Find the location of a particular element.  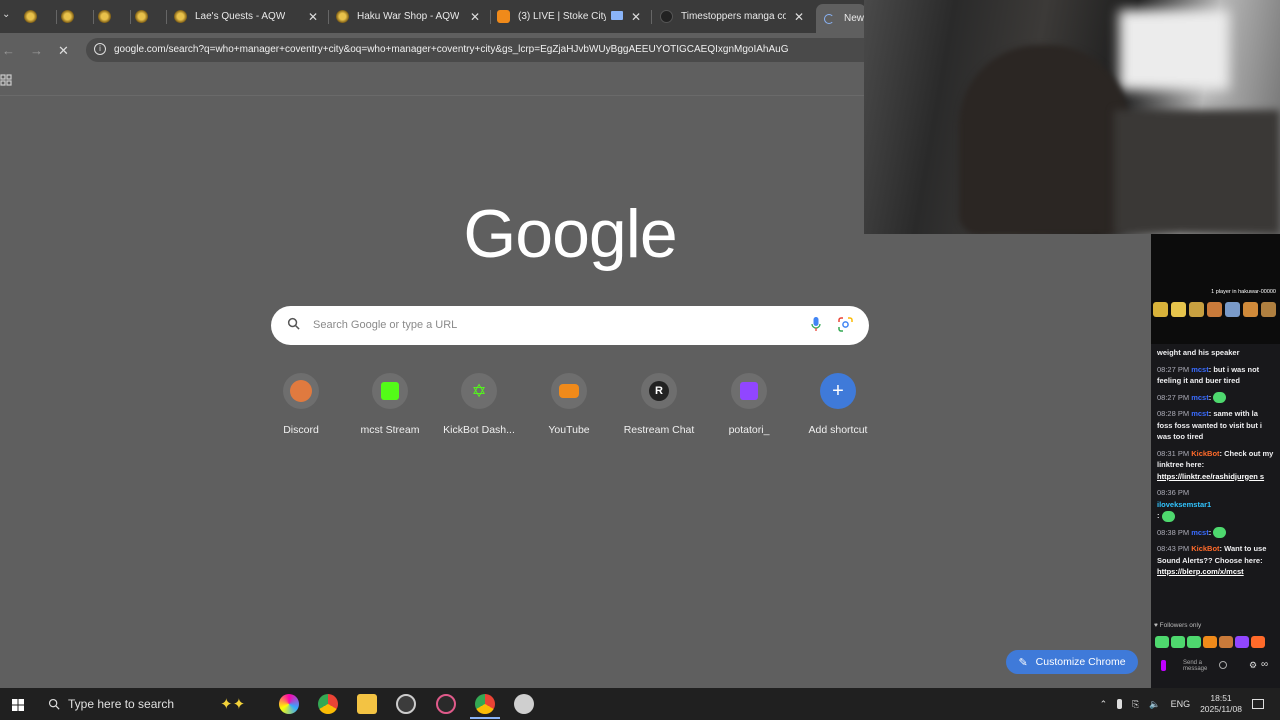

chat-link: https://blerp.com/x/mcst is located at coordinates (1200, 571).